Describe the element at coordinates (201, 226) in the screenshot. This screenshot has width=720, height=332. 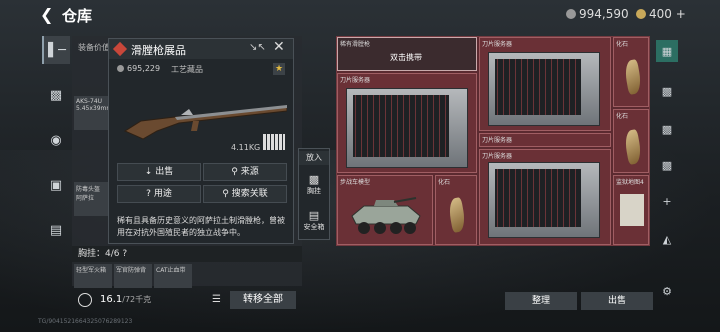
I see `item-description: 稀有且具备历史意义的阿萨拉土制滑膛枪，曾被用在对抗外国殖民者的独立战争中。` at that location.